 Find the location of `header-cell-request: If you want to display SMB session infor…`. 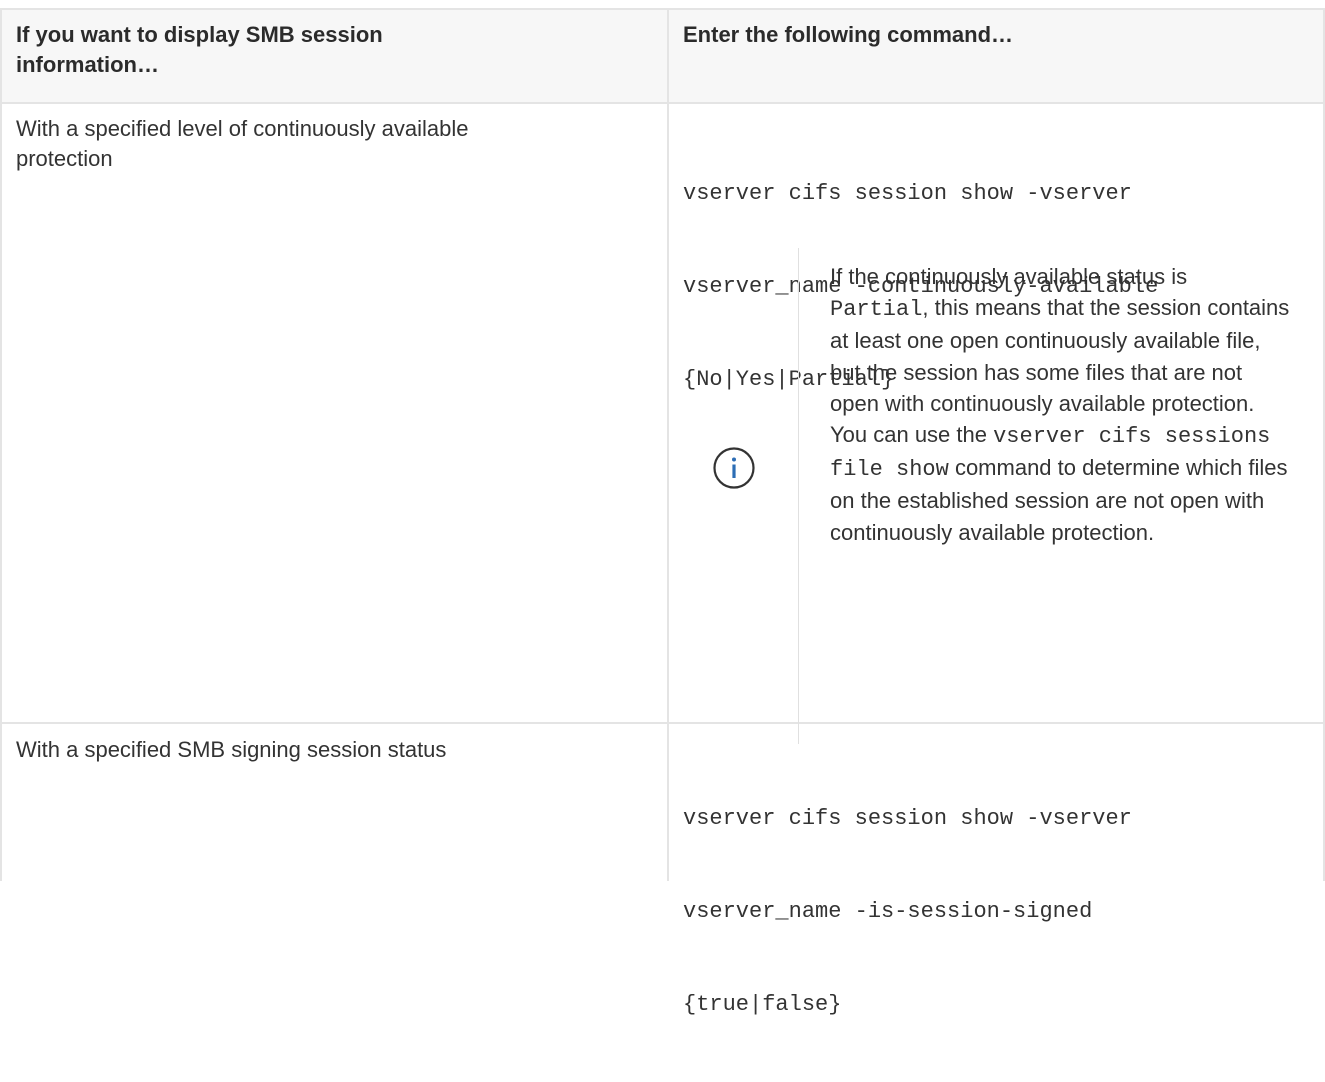

header-cell-request: If you want to display SMB session infor… is located at coordinates (326, 50).